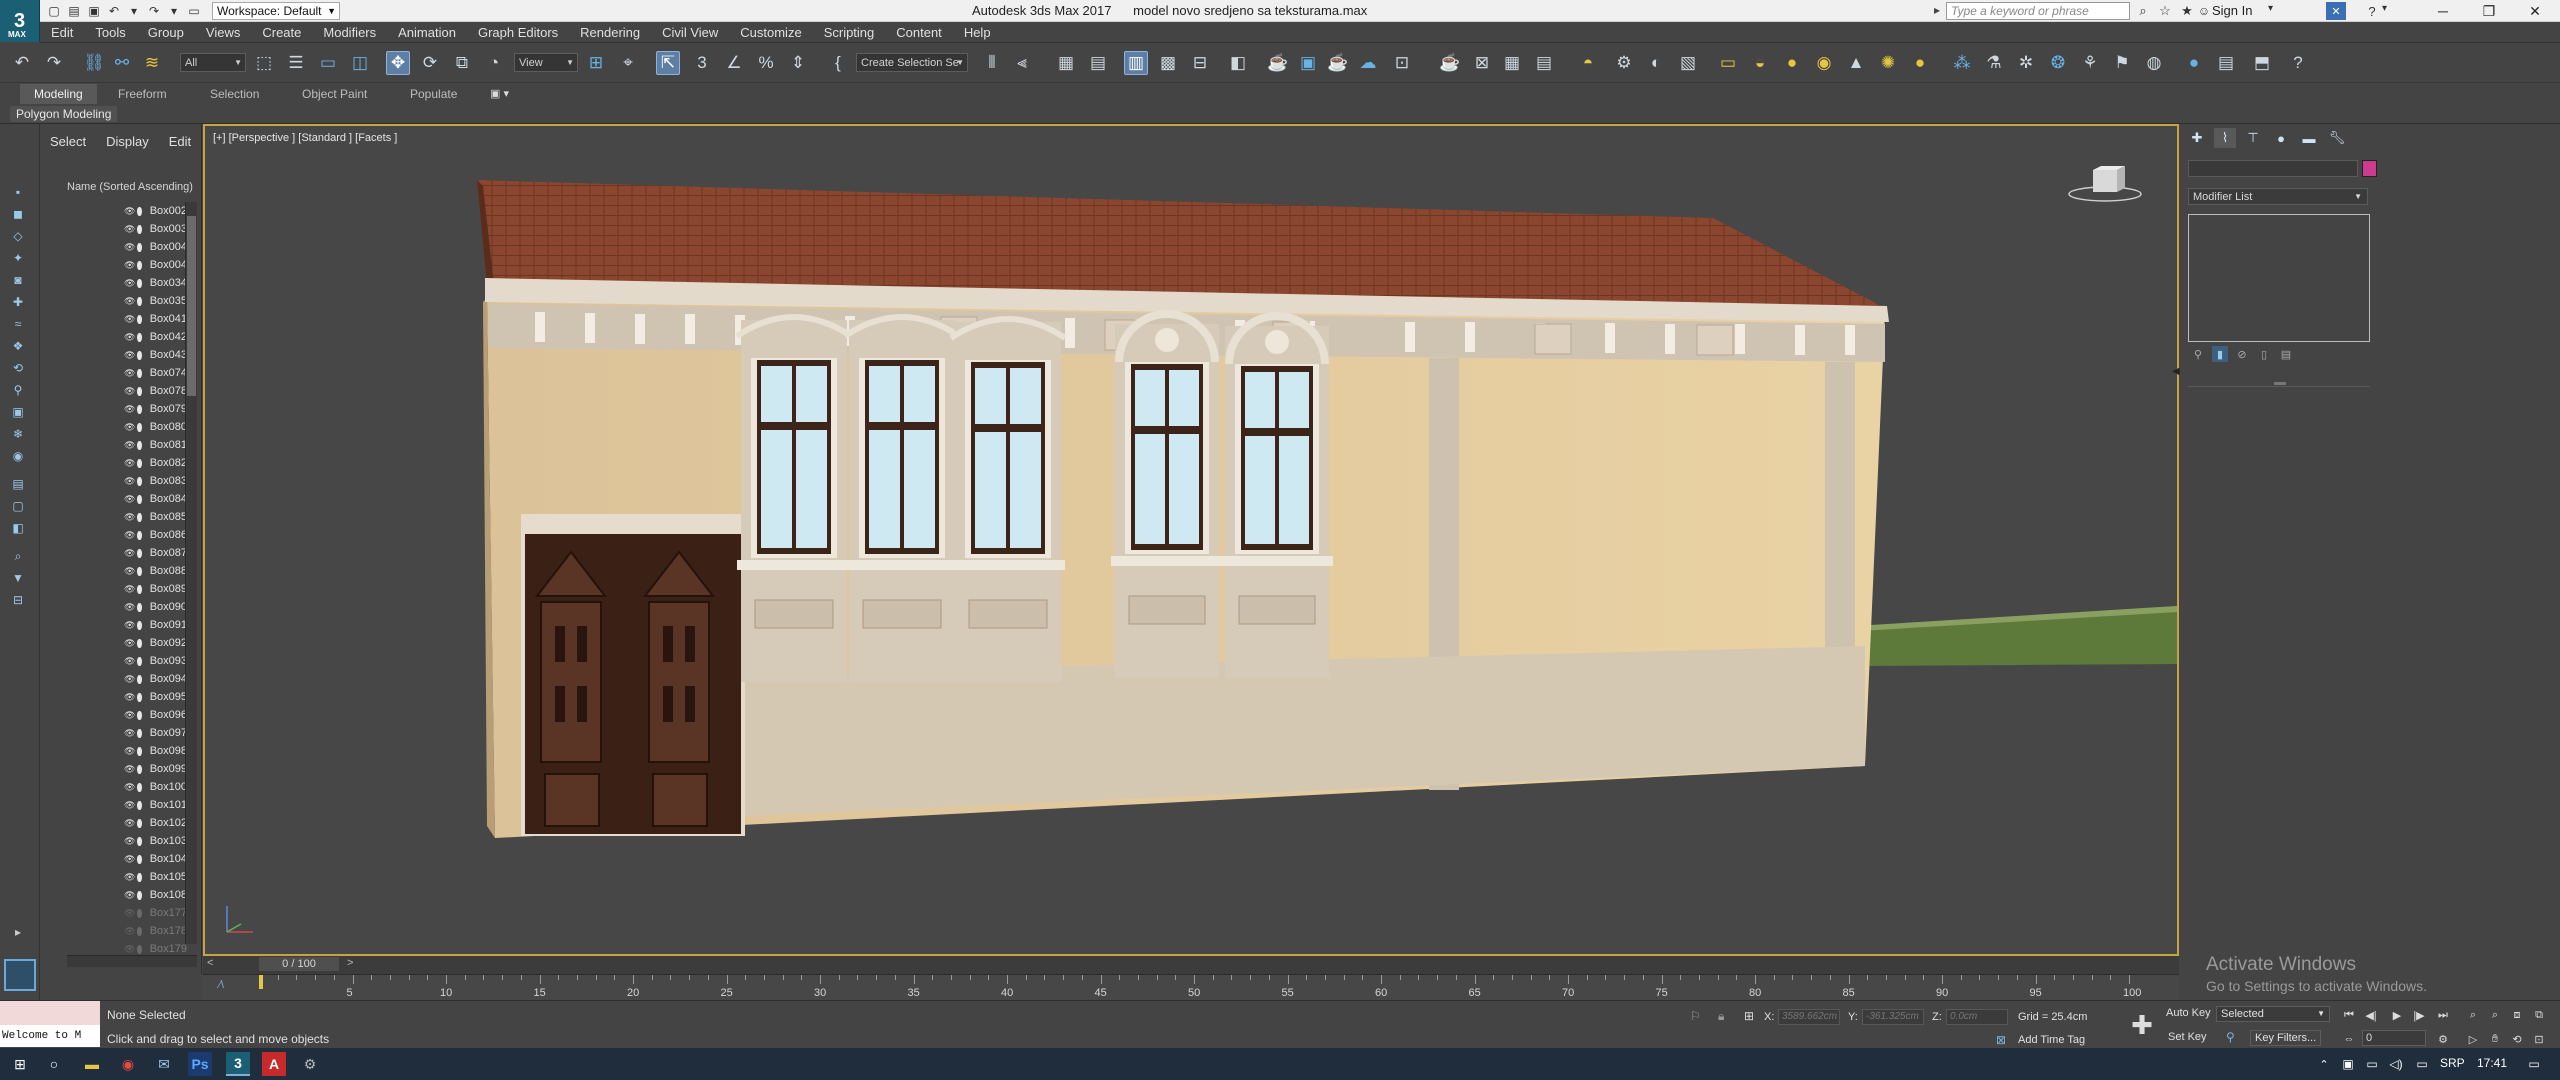 The height and width of the screenshot is (1080, 2560). What do you see at coordinates (50, 1036) in the screenshot?
I see `maxscript-output: Welcome to M` at bounding box center [50, 1036].